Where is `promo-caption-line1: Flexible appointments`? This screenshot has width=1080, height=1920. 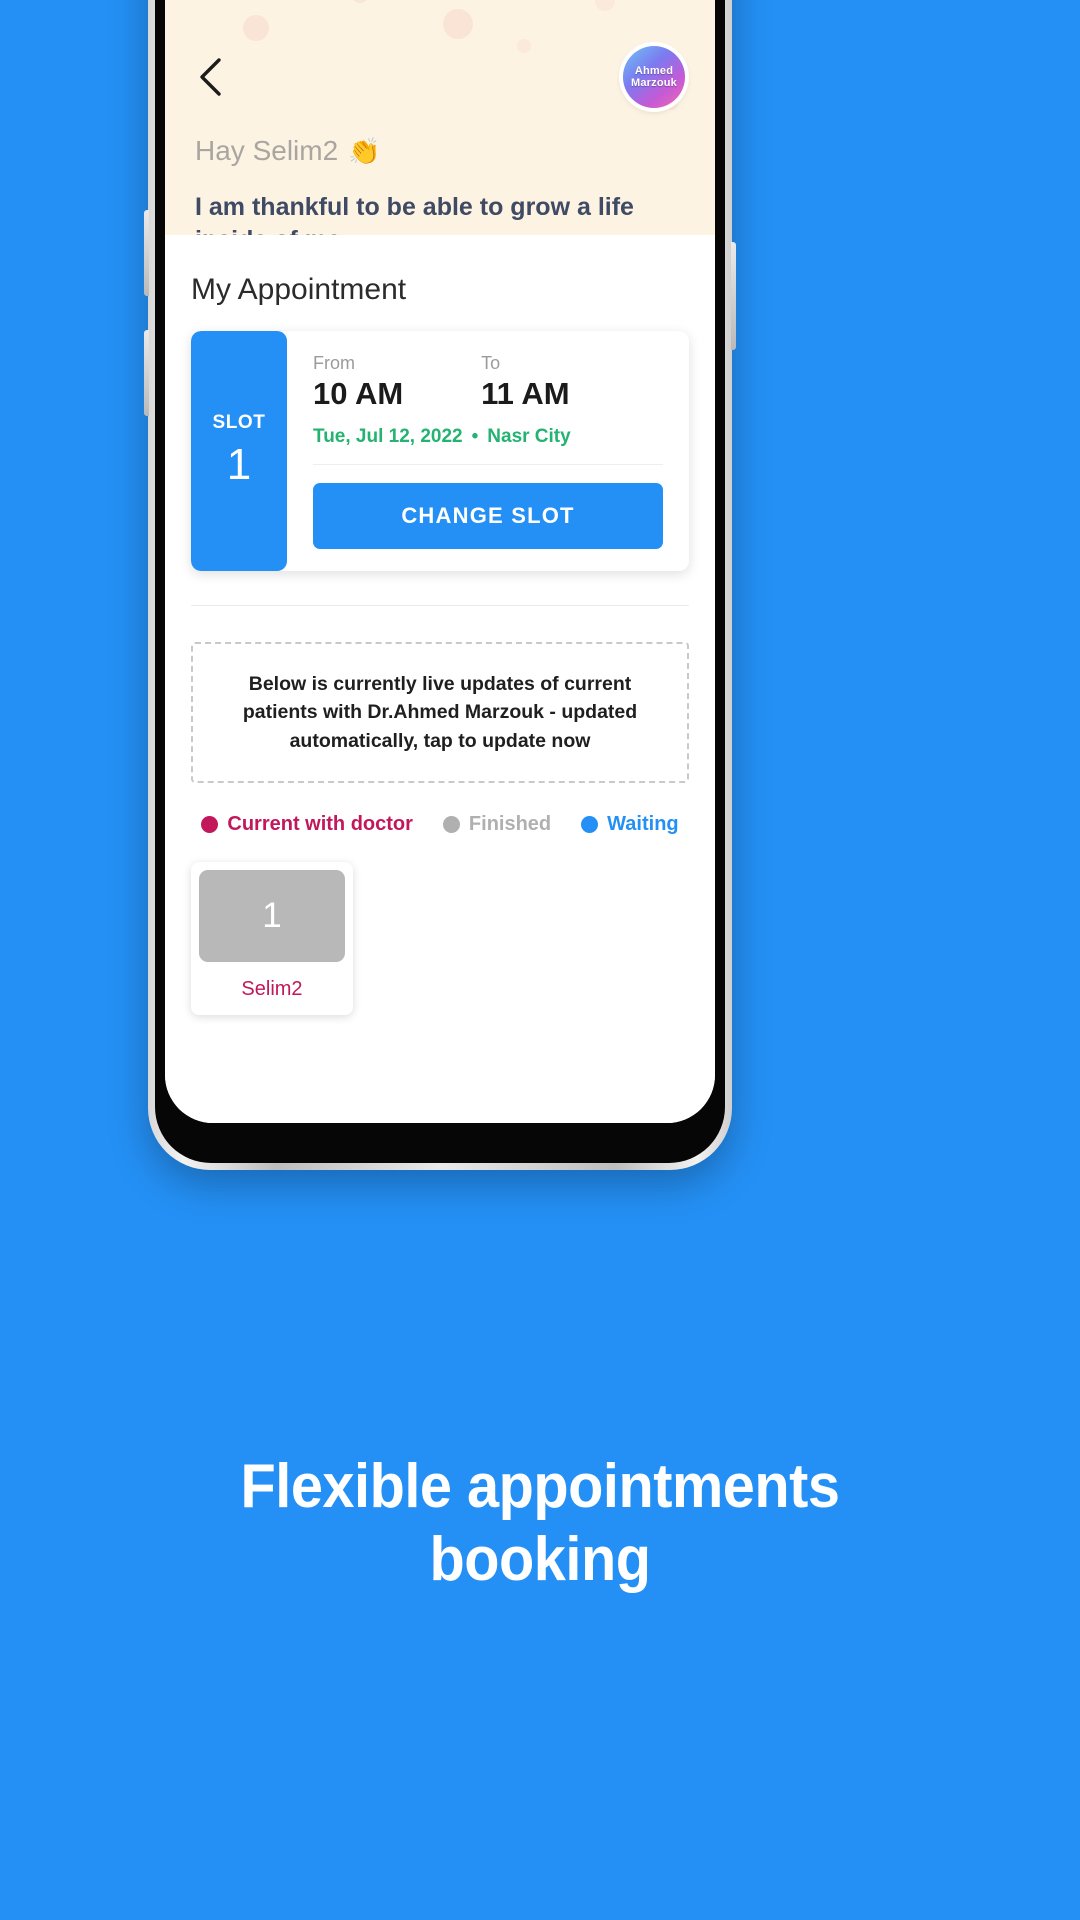 promo-caption-line1: Flexible appointments is located at coordinates (540, 1486).